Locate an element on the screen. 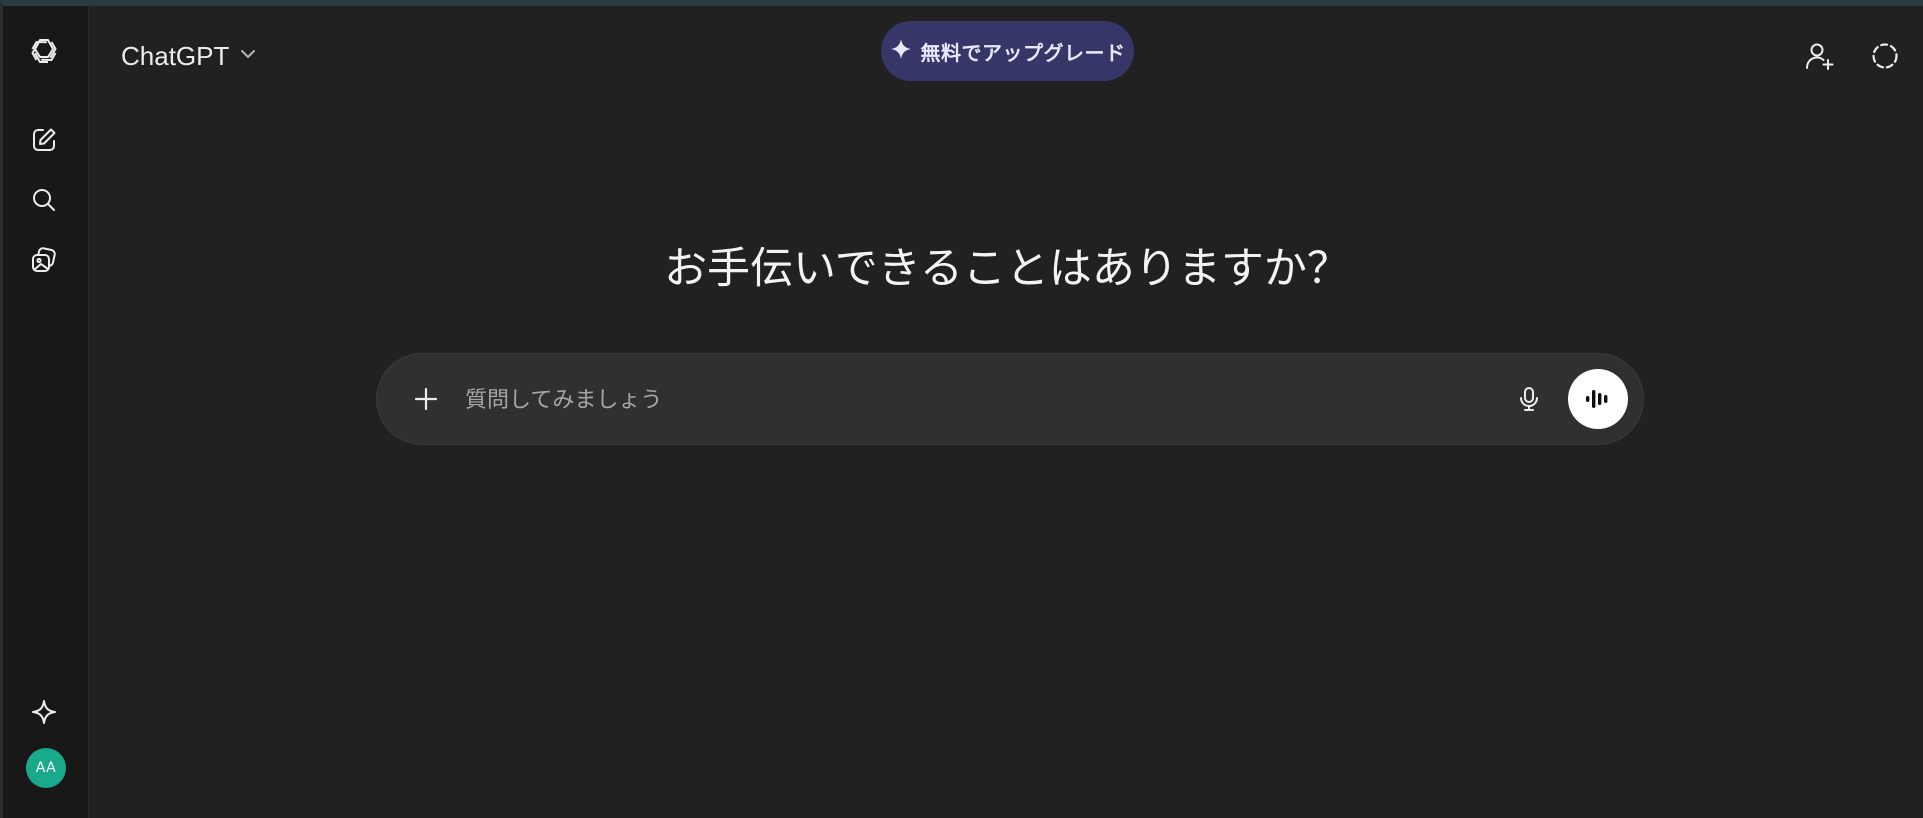 Image resolution: width=1923 pixels, height=818 pixels. add-user-icon is located at coordinates (1820, 56).